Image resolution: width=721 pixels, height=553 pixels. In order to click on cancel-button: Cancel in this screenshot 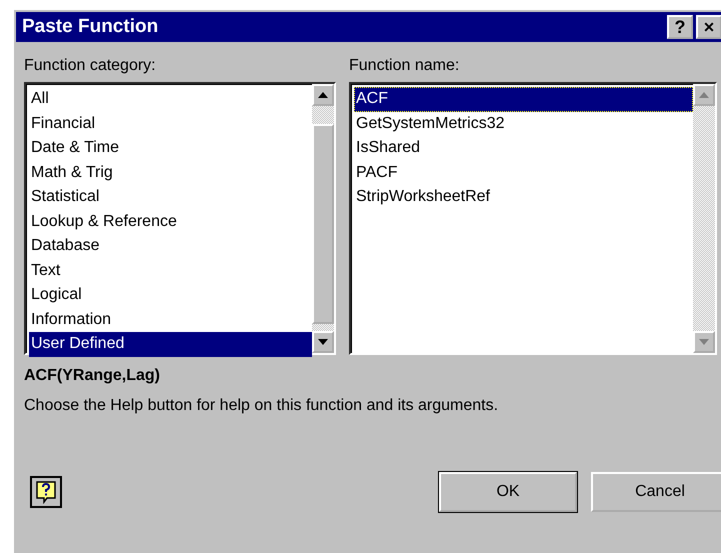, I will do `click(656, 492)`.